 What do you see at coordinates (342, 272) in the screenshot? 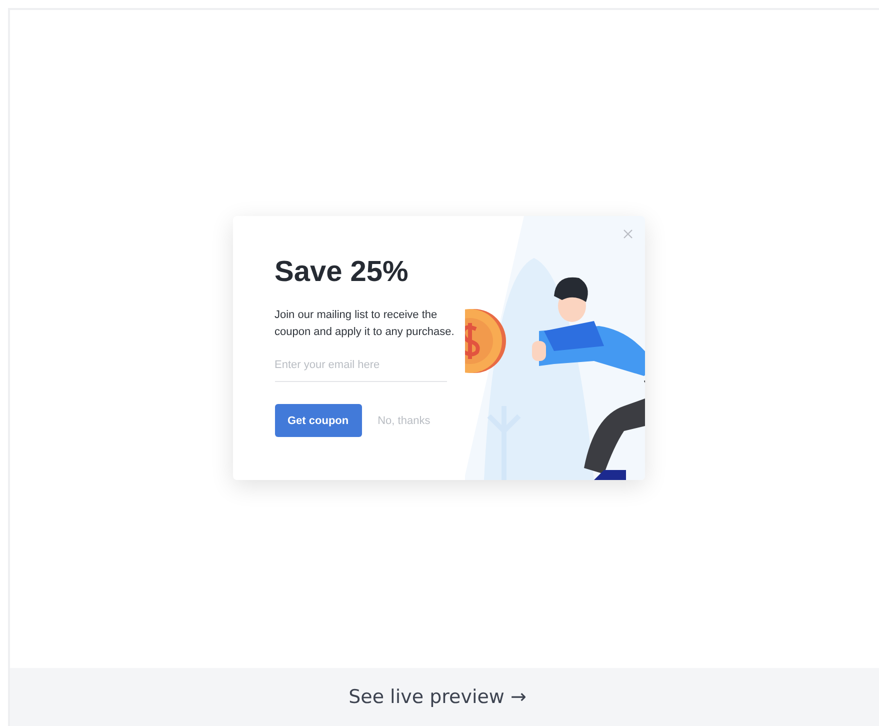
I see `popup-title: Save 25%` at bounding box center [342, 272].